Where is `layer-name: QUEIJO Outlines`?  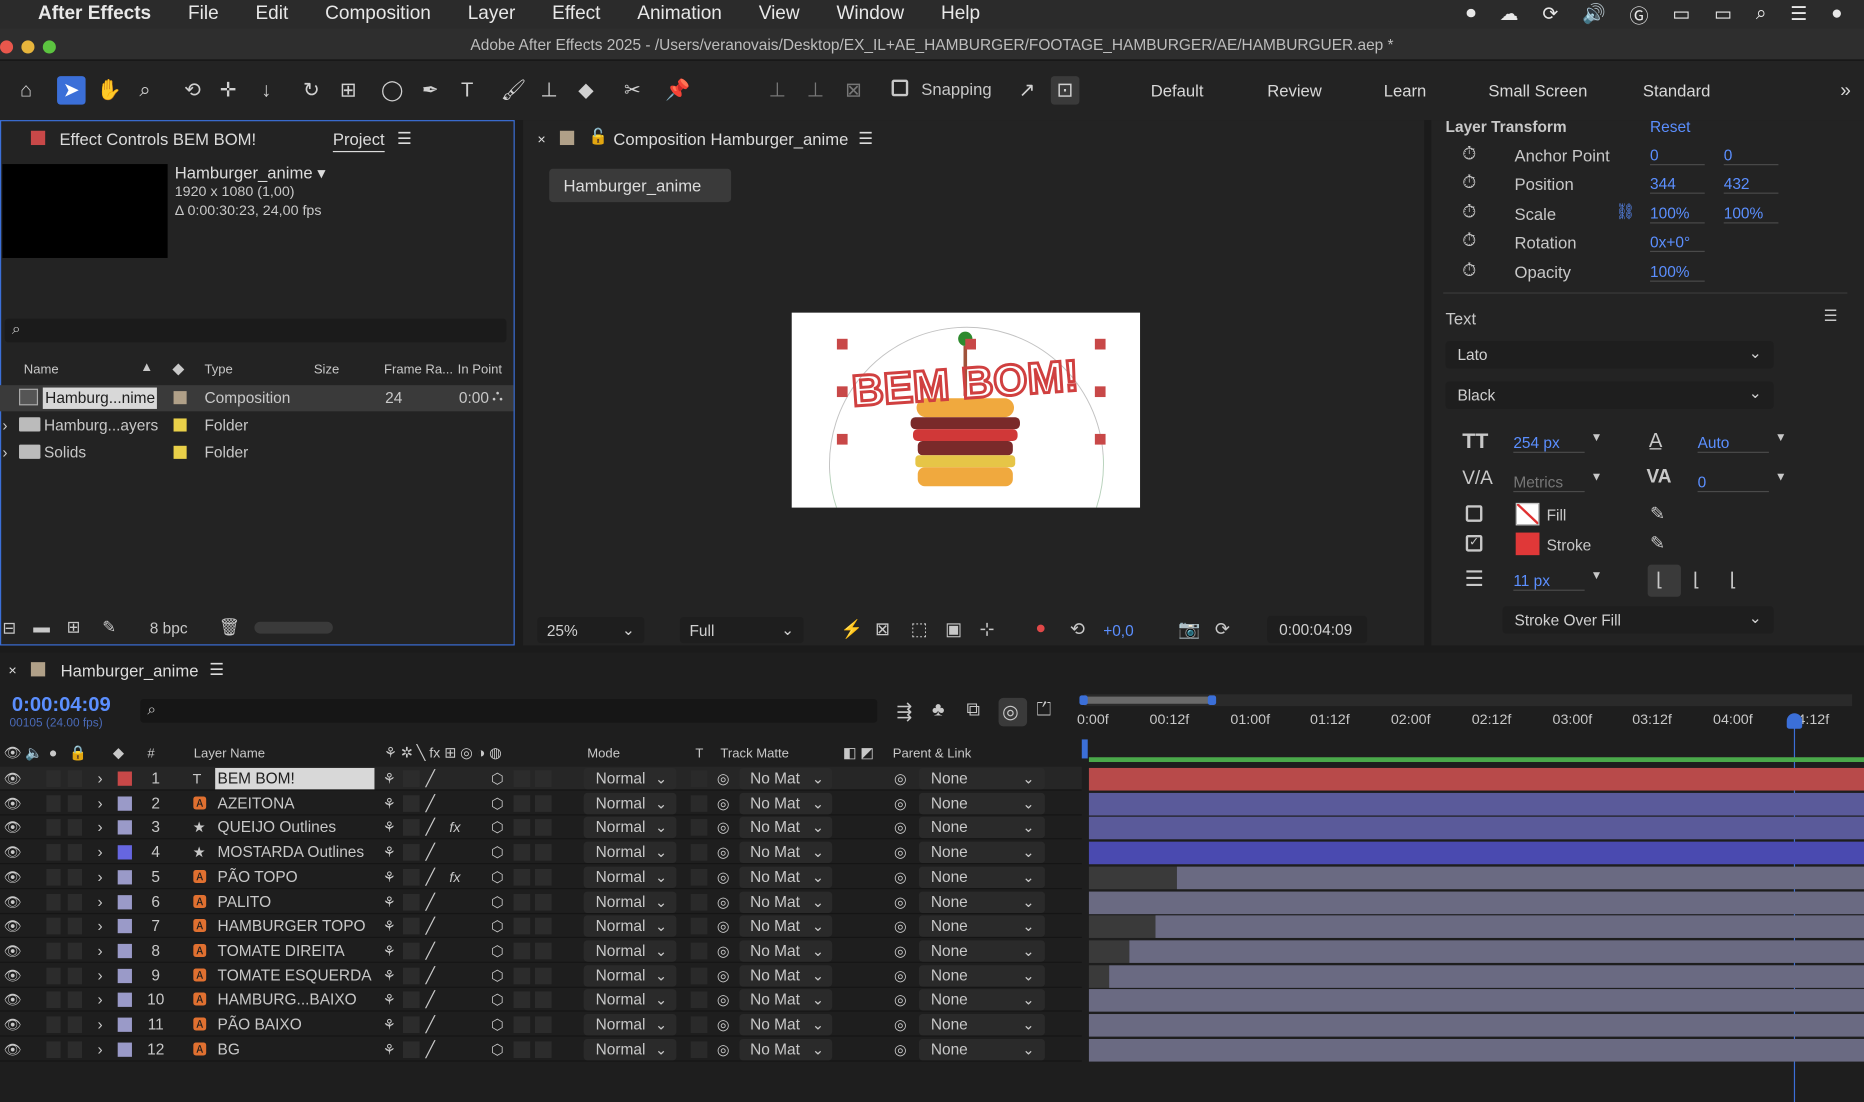
layer-name: QUEIJO Outlines is located at coordinates (276, 827).